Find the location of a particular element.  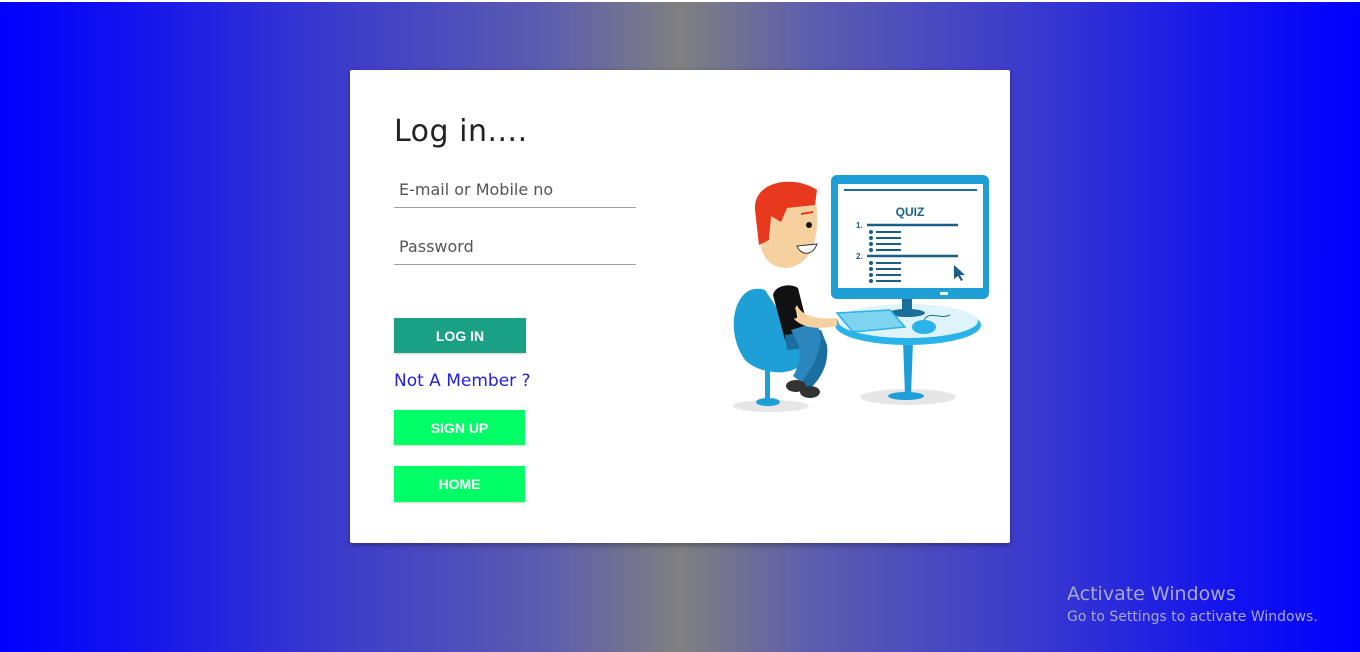

home-button: HOME is located at coordinates (459, 484).